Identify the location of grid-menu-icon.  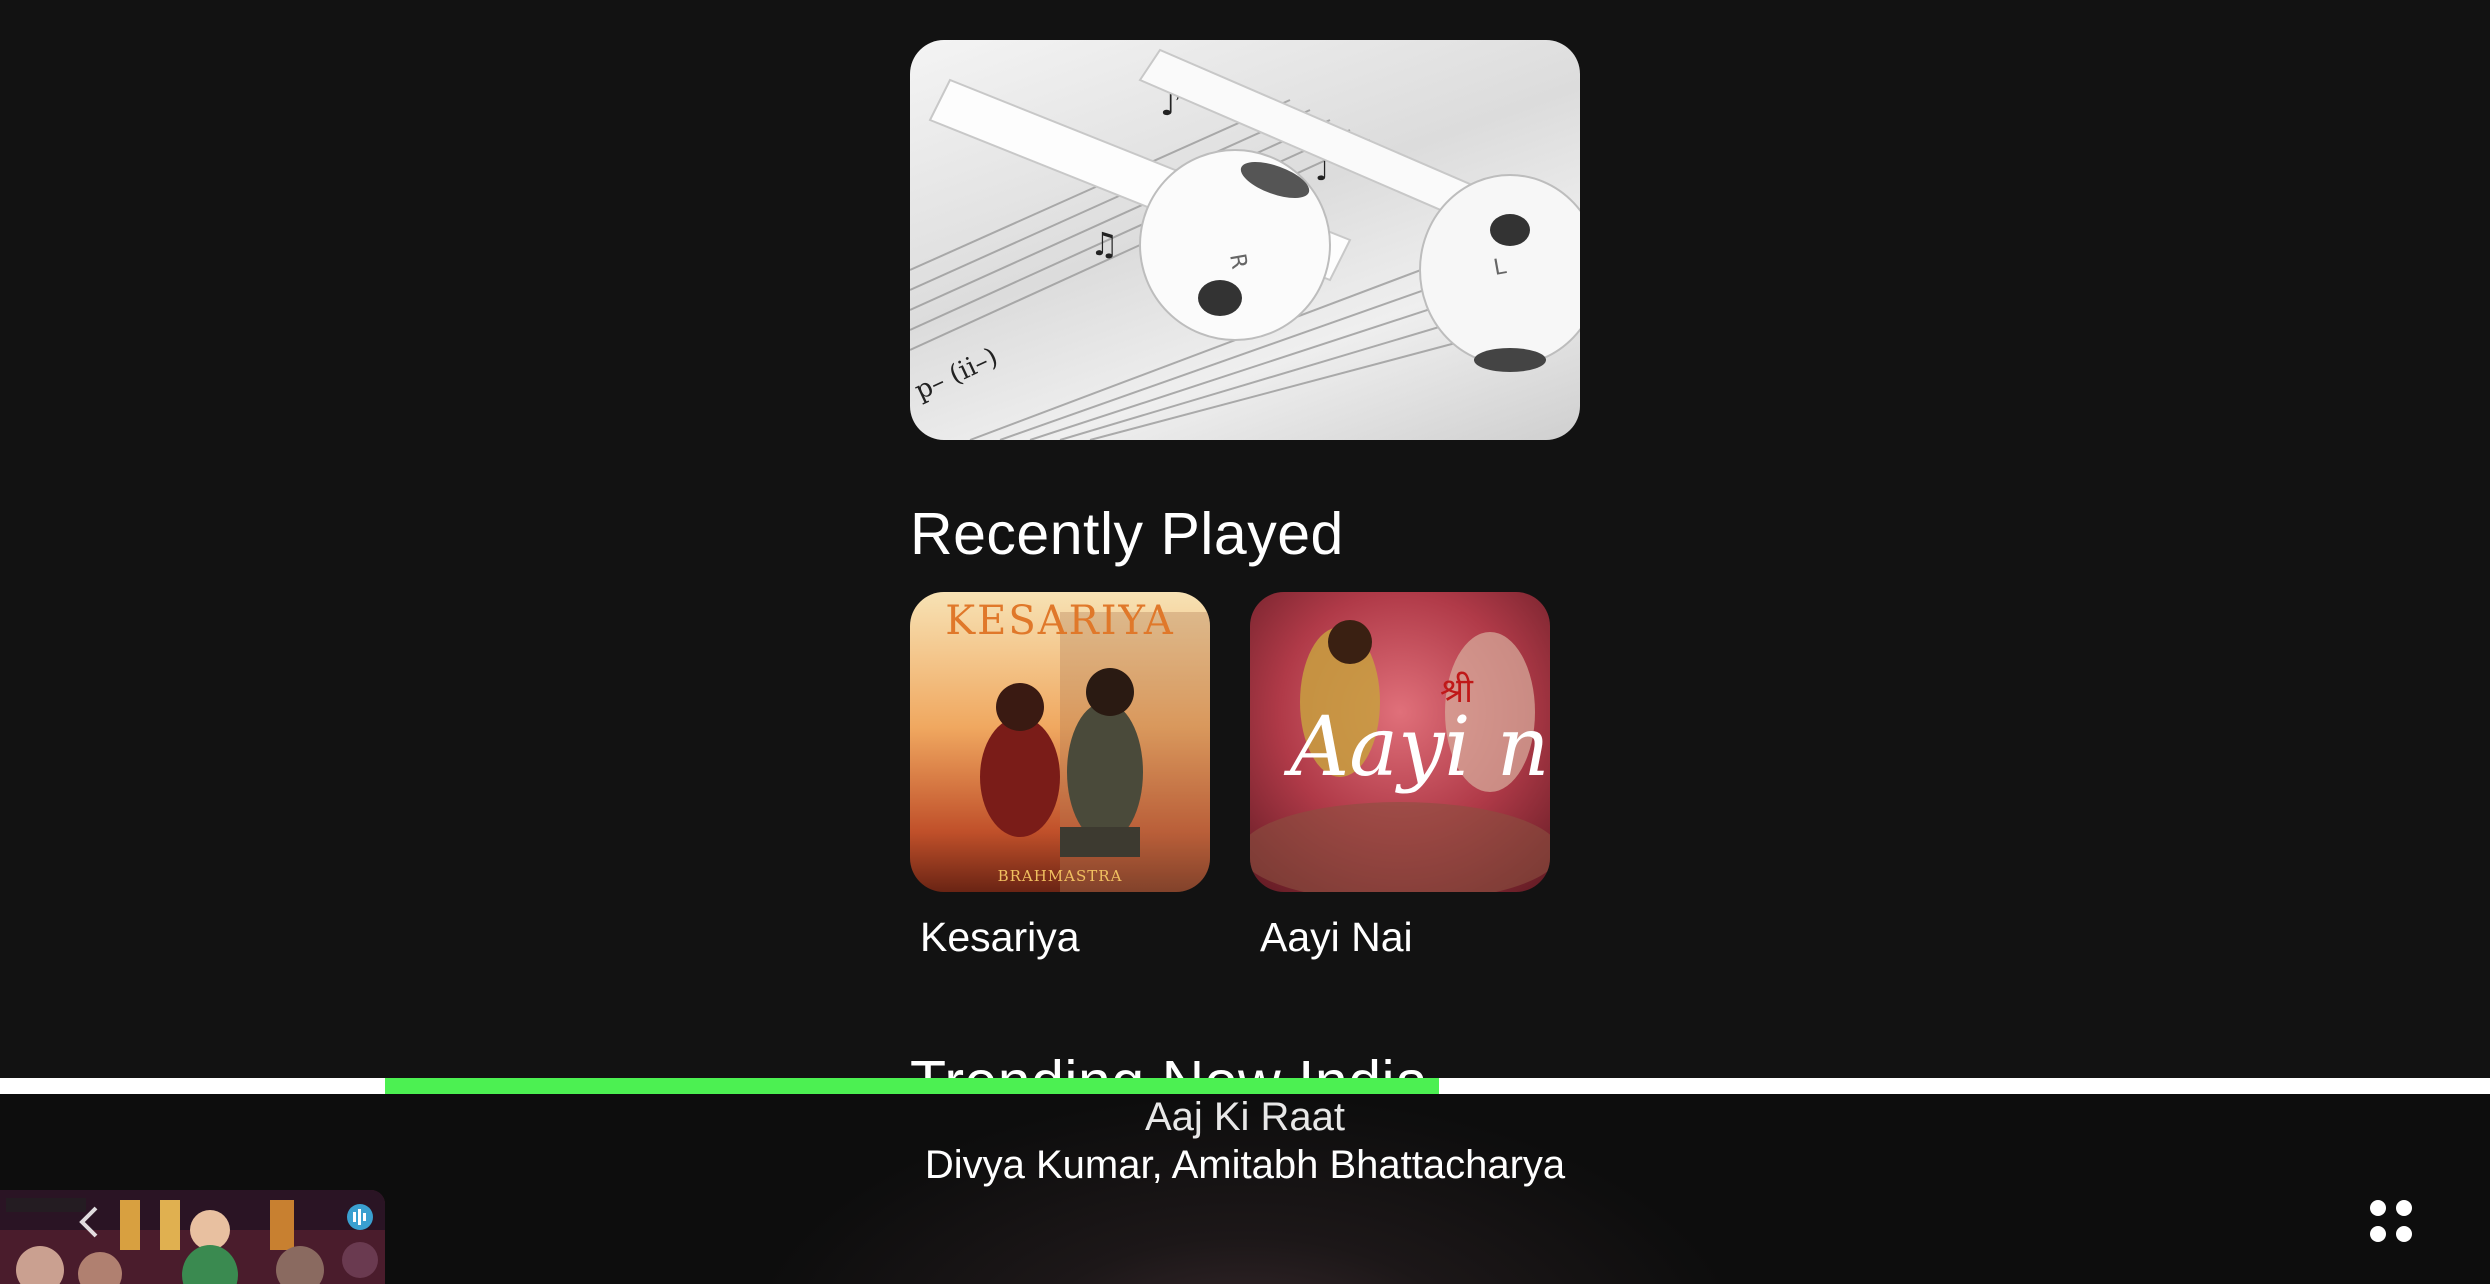
(2392, 1222).